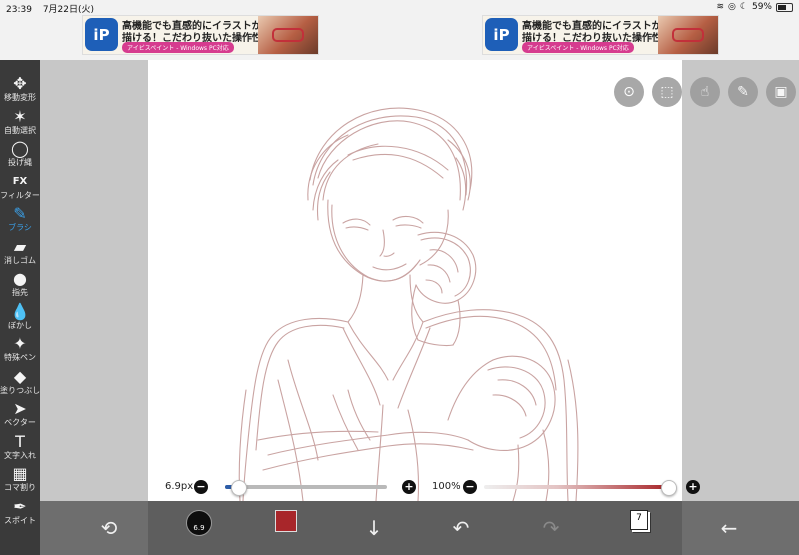 Image resolution: width=799 pixels, height=555 pixels. What do you see at coordinates (68, 10) in the screenshot?
I see `status-date: 7月22日(火)` at bounding box center [68, 10].